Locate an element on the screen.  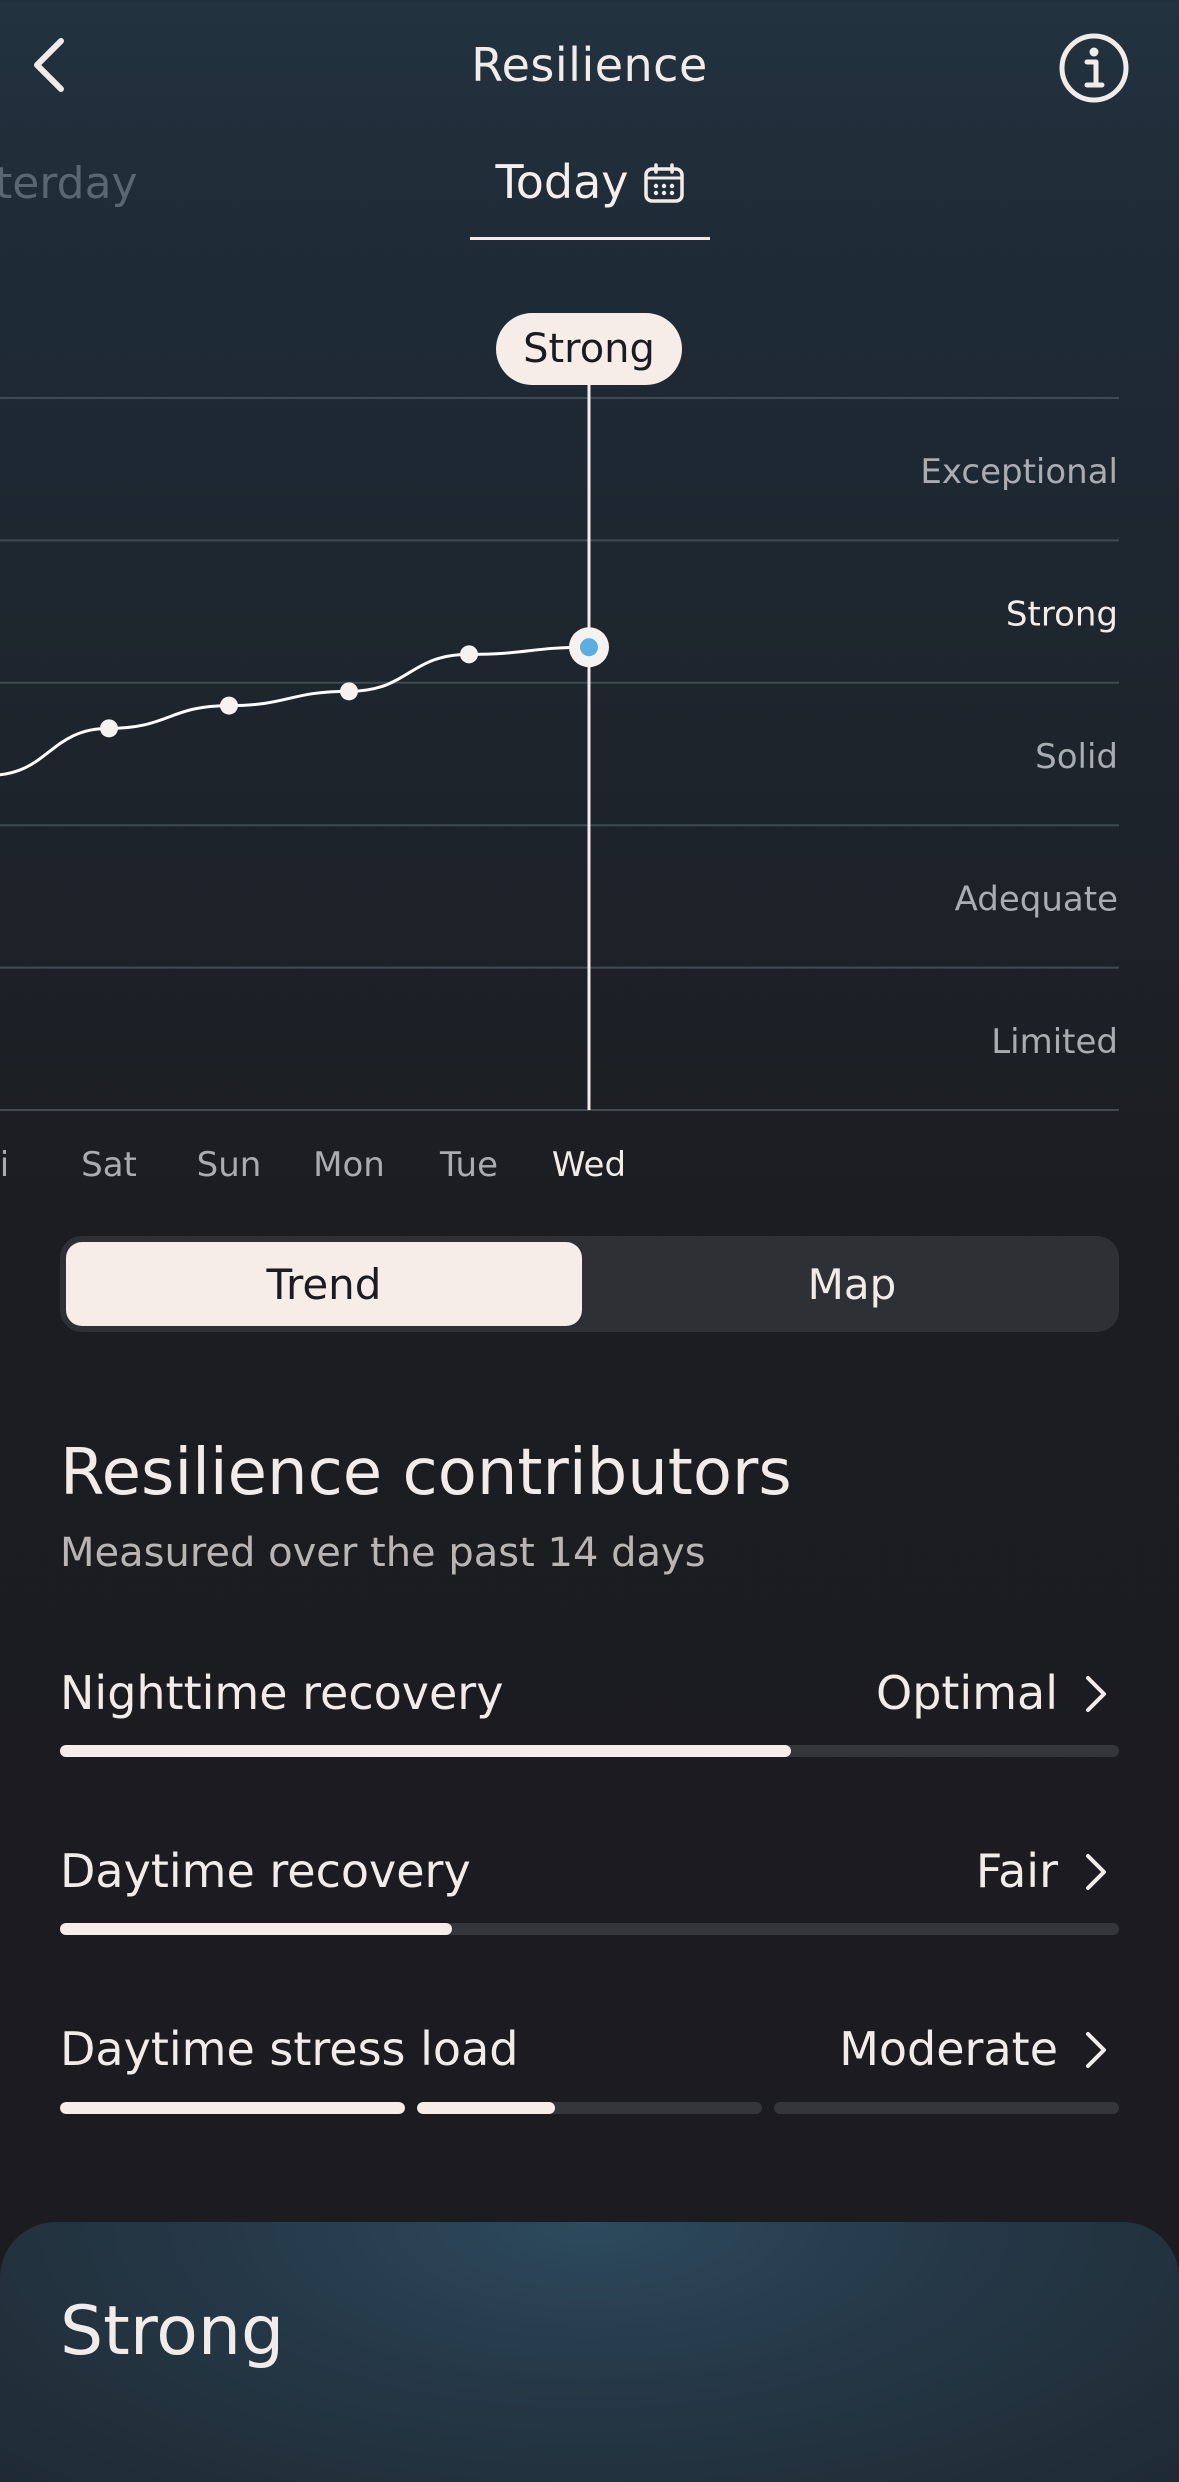
level-label: Limited is located at coordinates (1054, 1042).